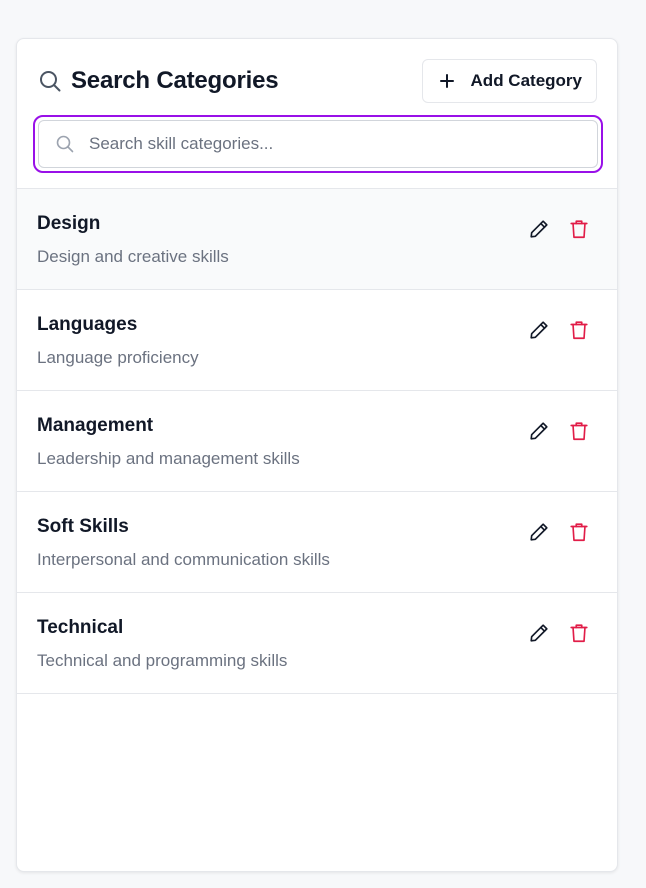  What do you see at coordinates (87, 324) in the screenshot?
I see `category-name: Languages` at bounding box center [87, 324].